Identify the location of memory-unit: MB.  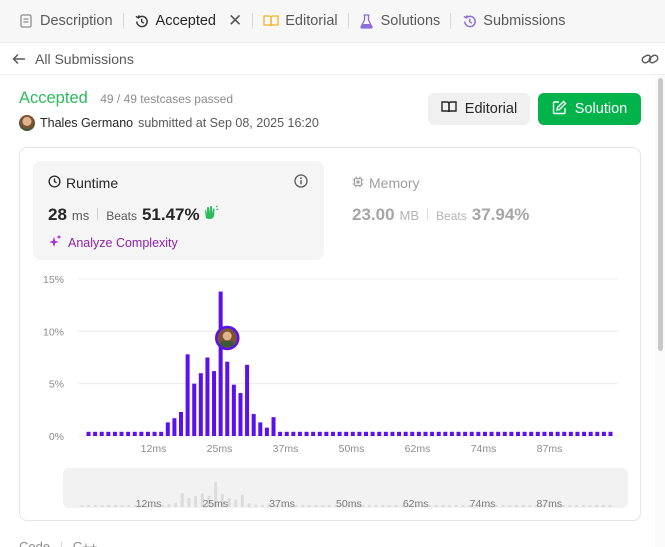
(409, 215).